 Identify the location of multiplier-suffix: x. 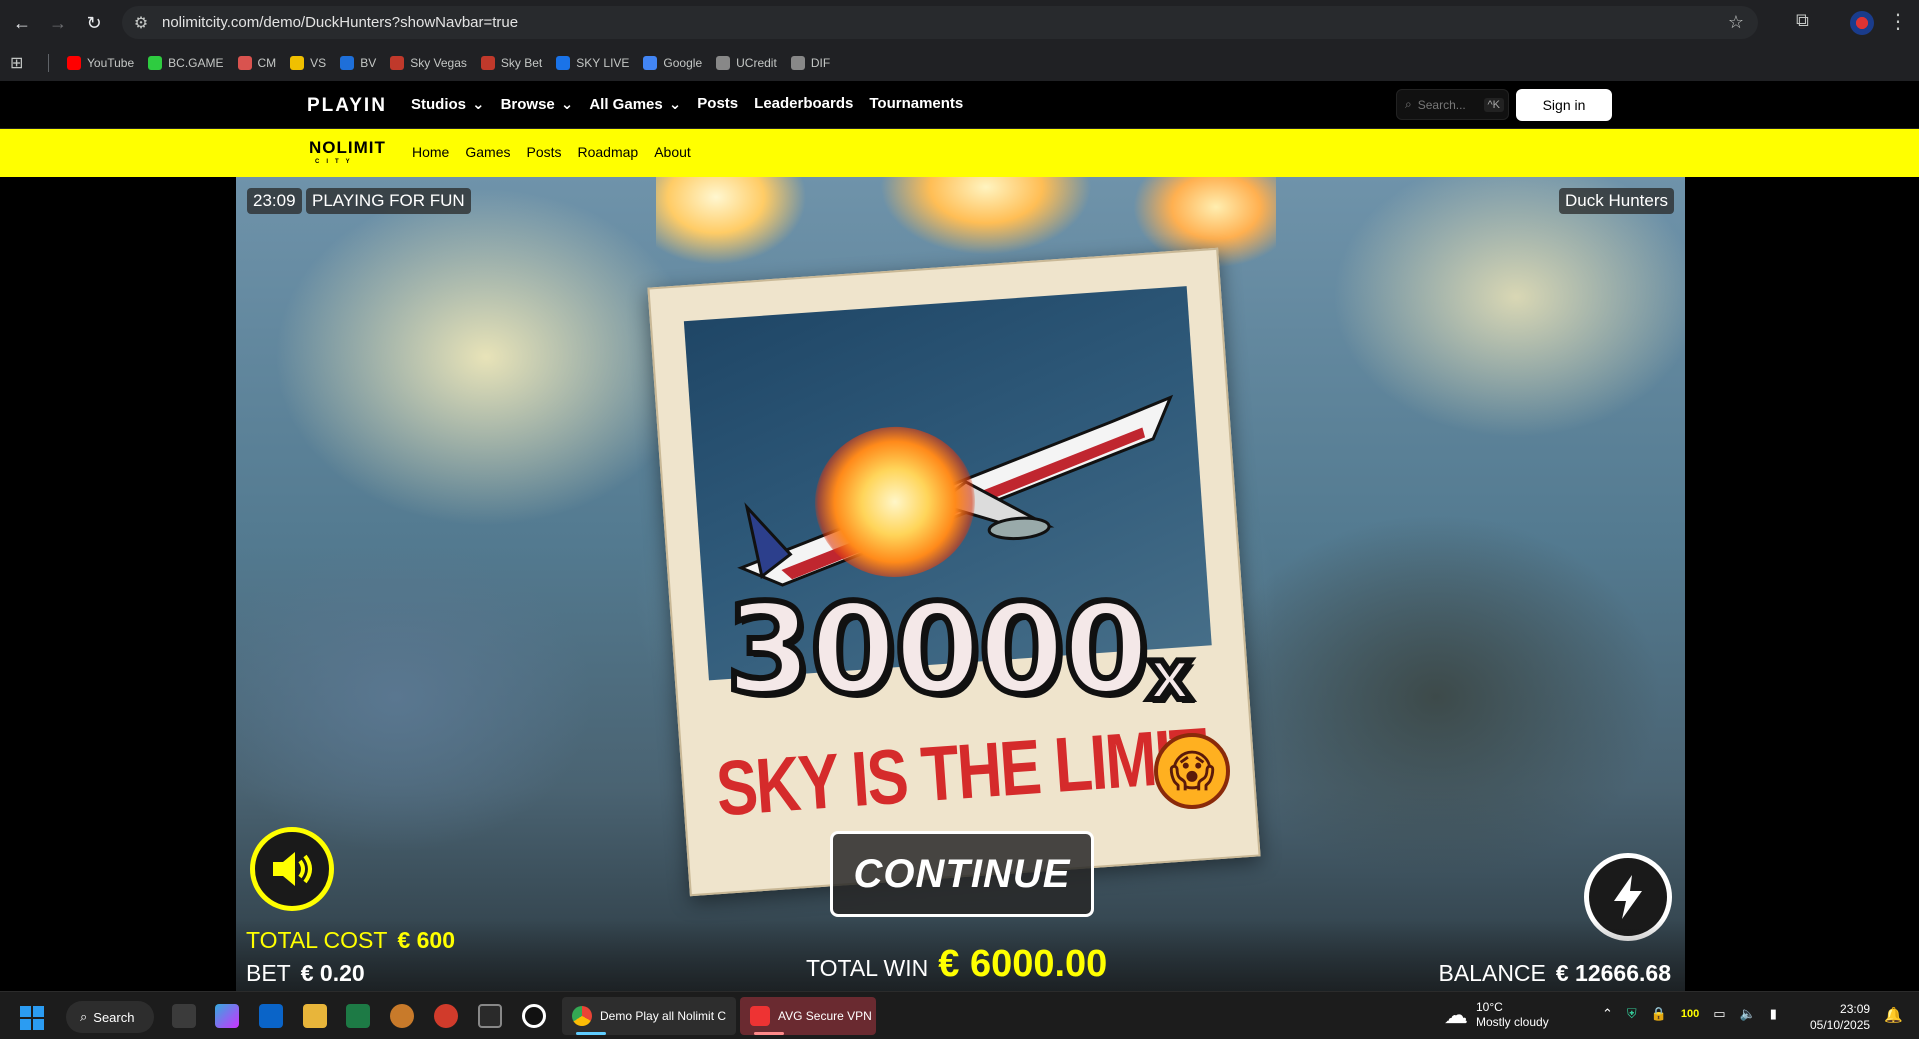
(1169, 675).